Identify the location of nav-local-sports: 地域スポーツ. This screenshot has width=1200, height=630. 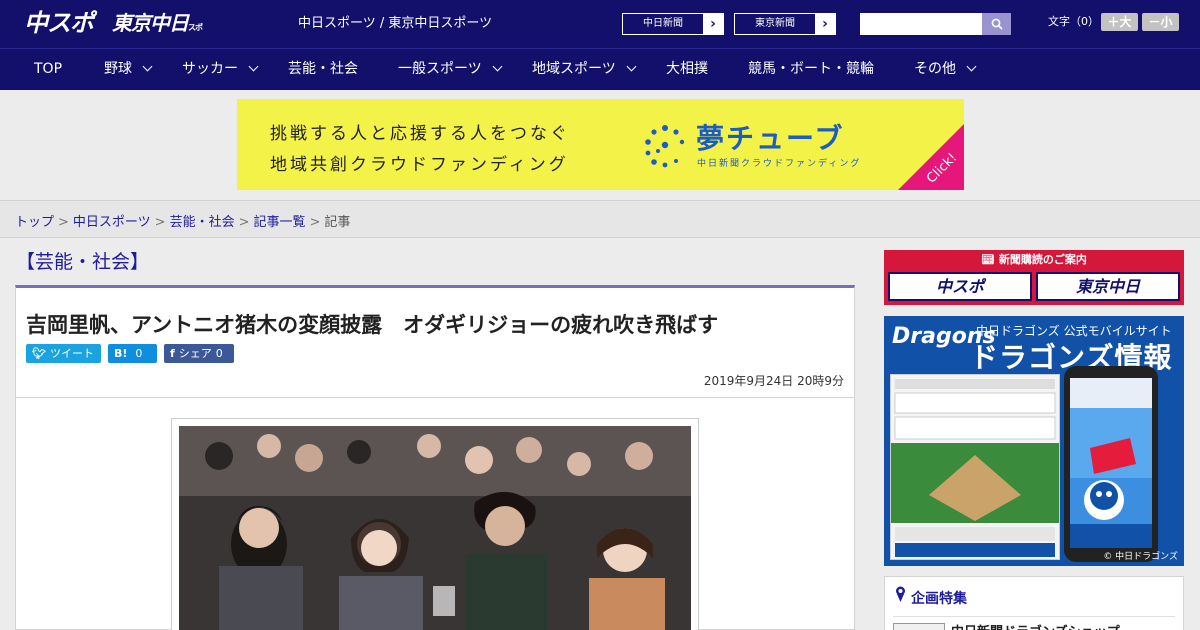
(584, 69).